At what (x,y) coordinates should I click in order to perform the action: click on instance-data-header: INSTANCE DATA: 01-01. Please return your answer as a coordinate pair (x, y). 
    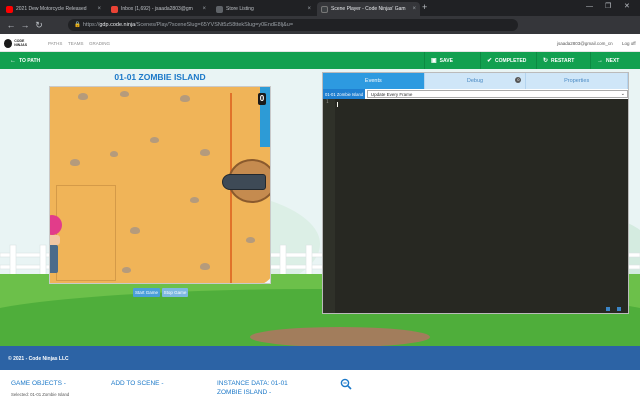
    Looking at the image, I should click on (252, 384).